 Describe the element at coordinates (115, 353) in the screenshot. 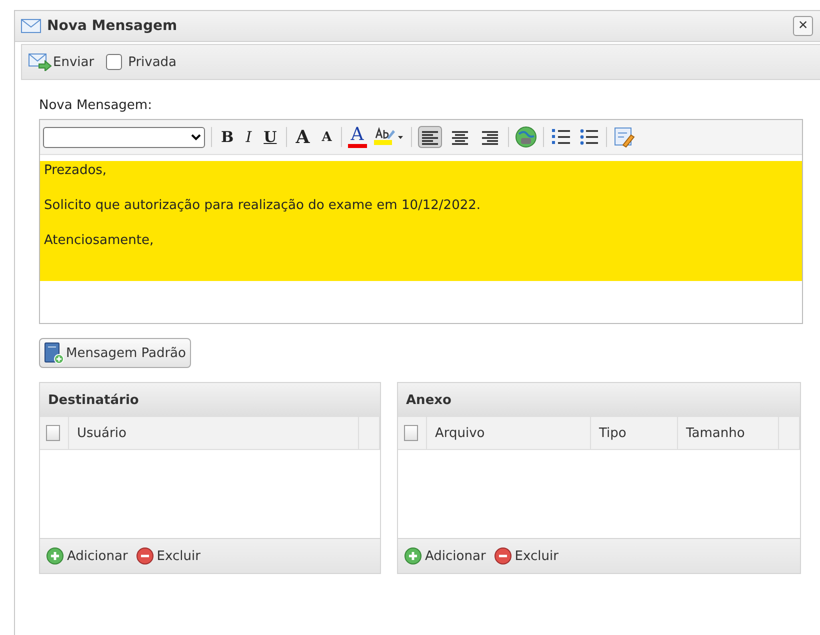

I see `default-message-button: Mensagem Padrão` at that location.